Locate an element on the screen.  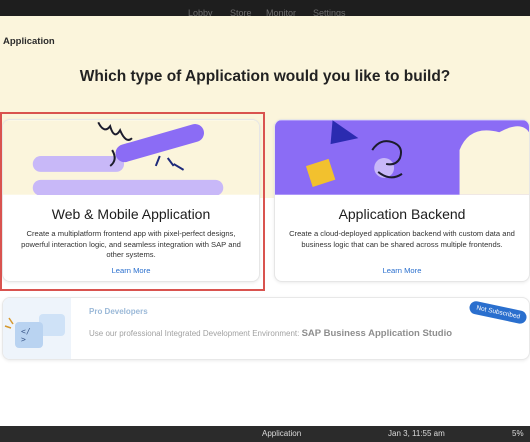
pro-developers-title: Pro Developers is located at coordinates (118, 311).